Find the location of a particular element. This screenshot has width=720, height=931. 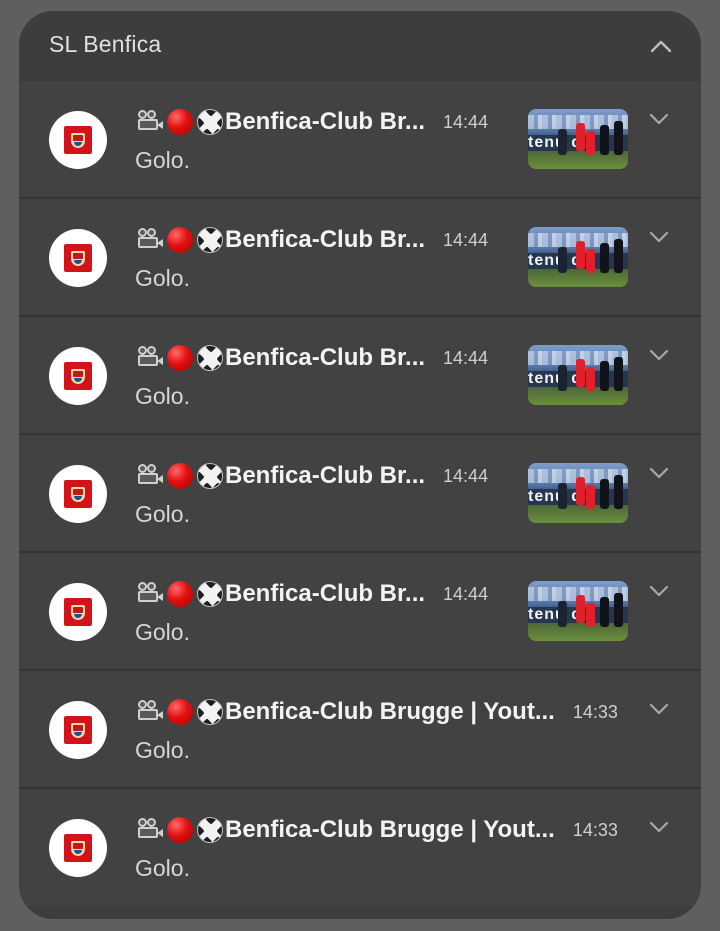

chevron-up-icon is located at coordinates (661, 46).